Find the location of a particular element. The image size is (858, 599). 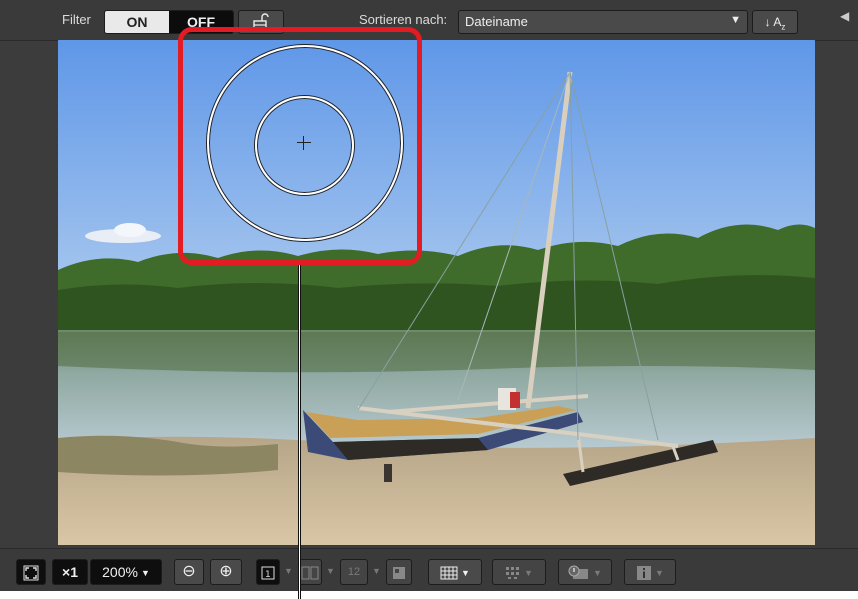

single-view-button: 1 is located at coordinates (268, 572).